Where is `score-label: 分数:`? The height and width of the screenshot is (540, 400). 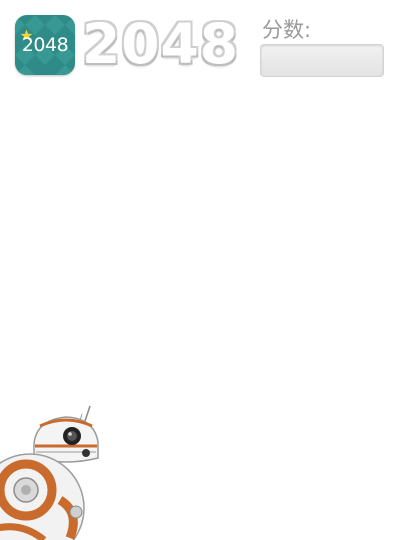
score-label: 分数: is located at coordinates (287, 30).